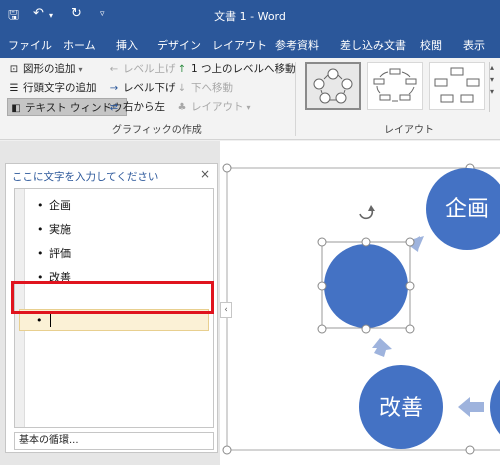 The image size is (500, 465). I want to click on list-item: • 評価, so click(54, 253).